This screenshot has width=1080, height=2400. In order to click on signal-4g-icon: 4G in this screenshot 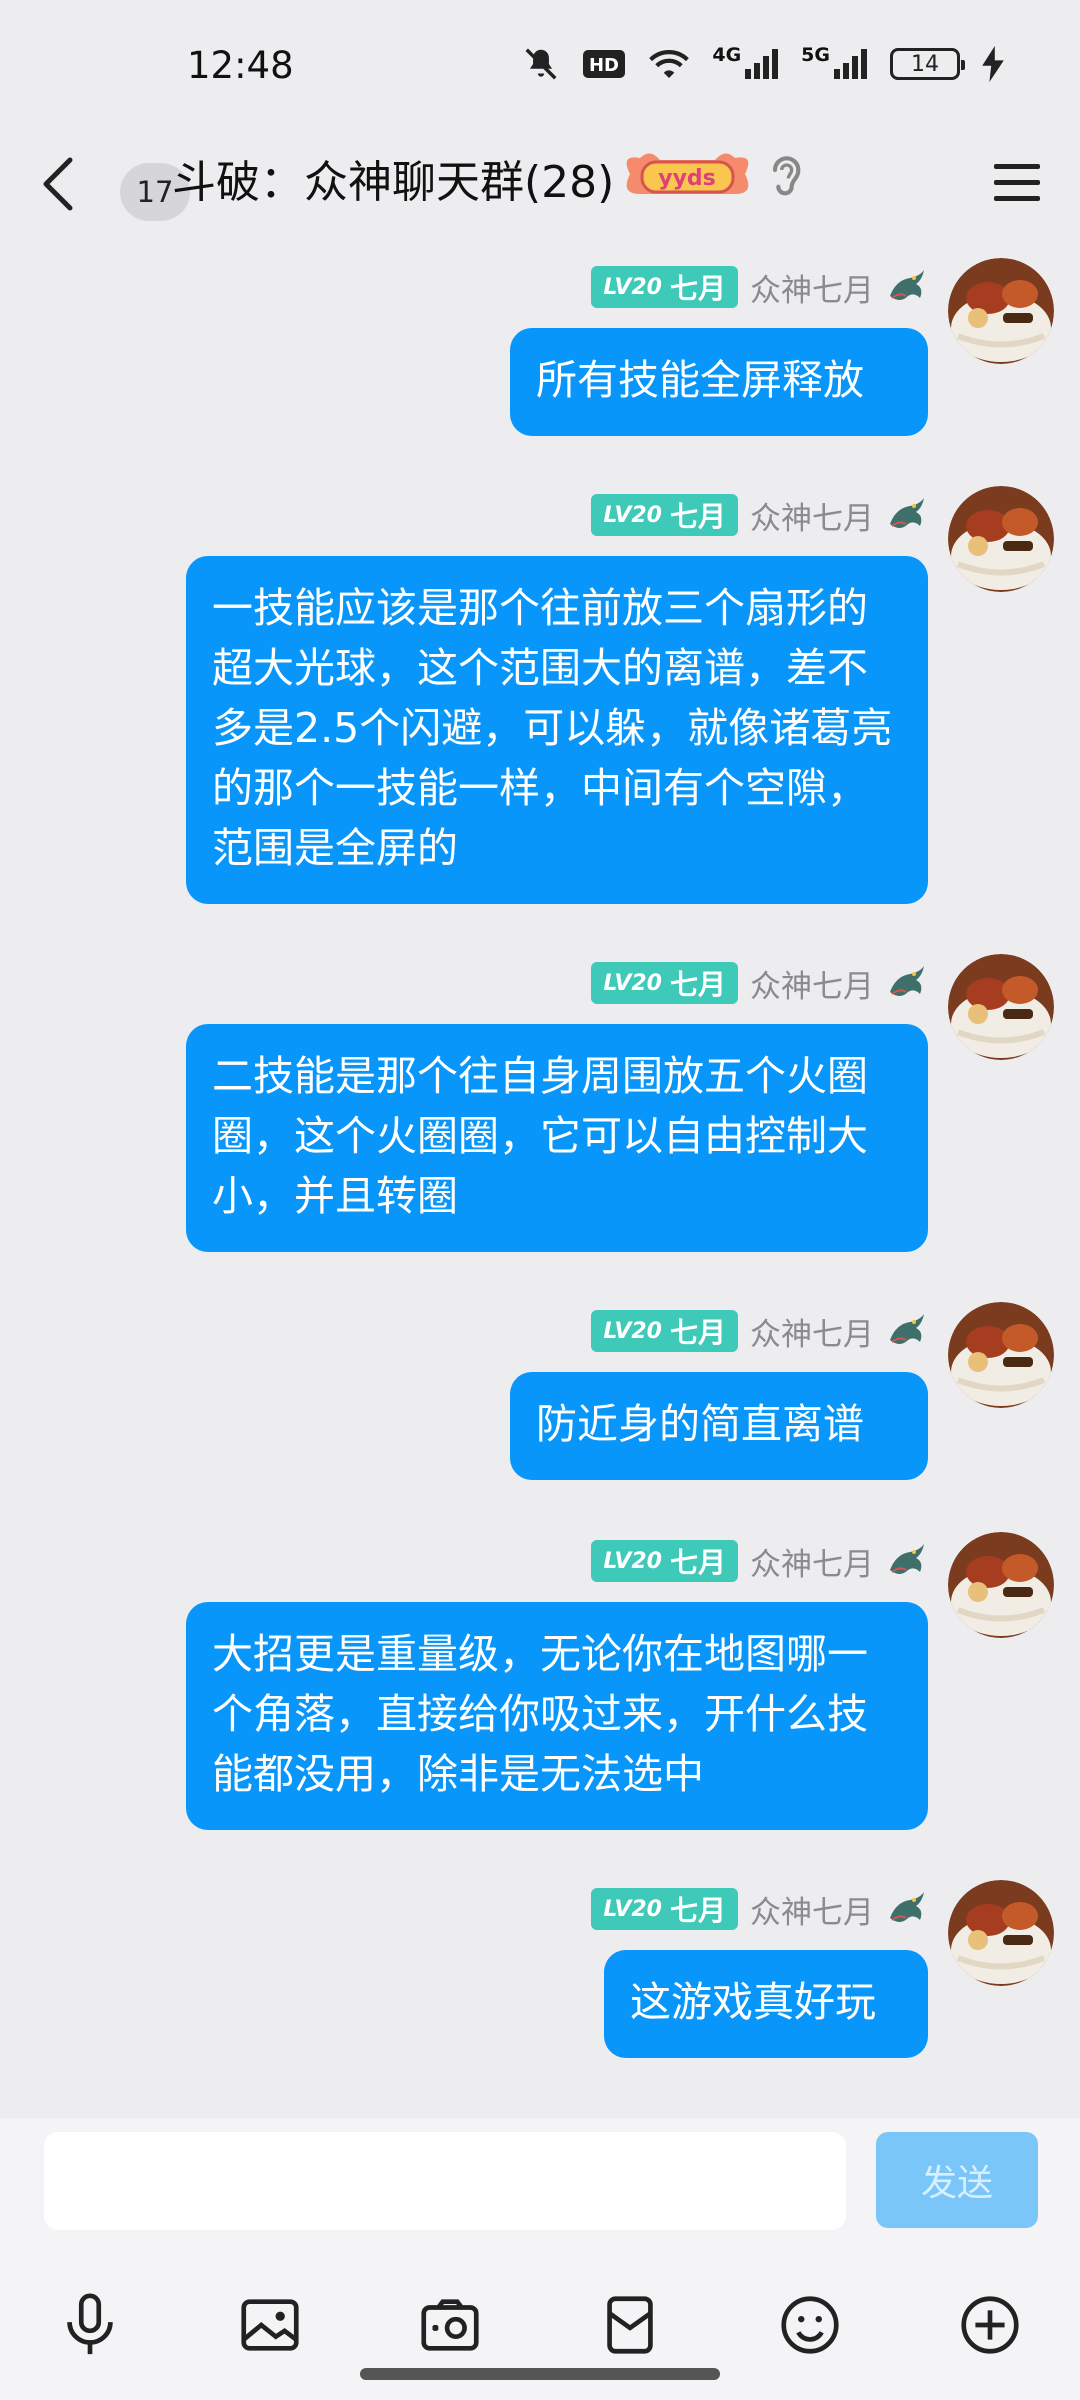, I will do `click(745, 64)`.